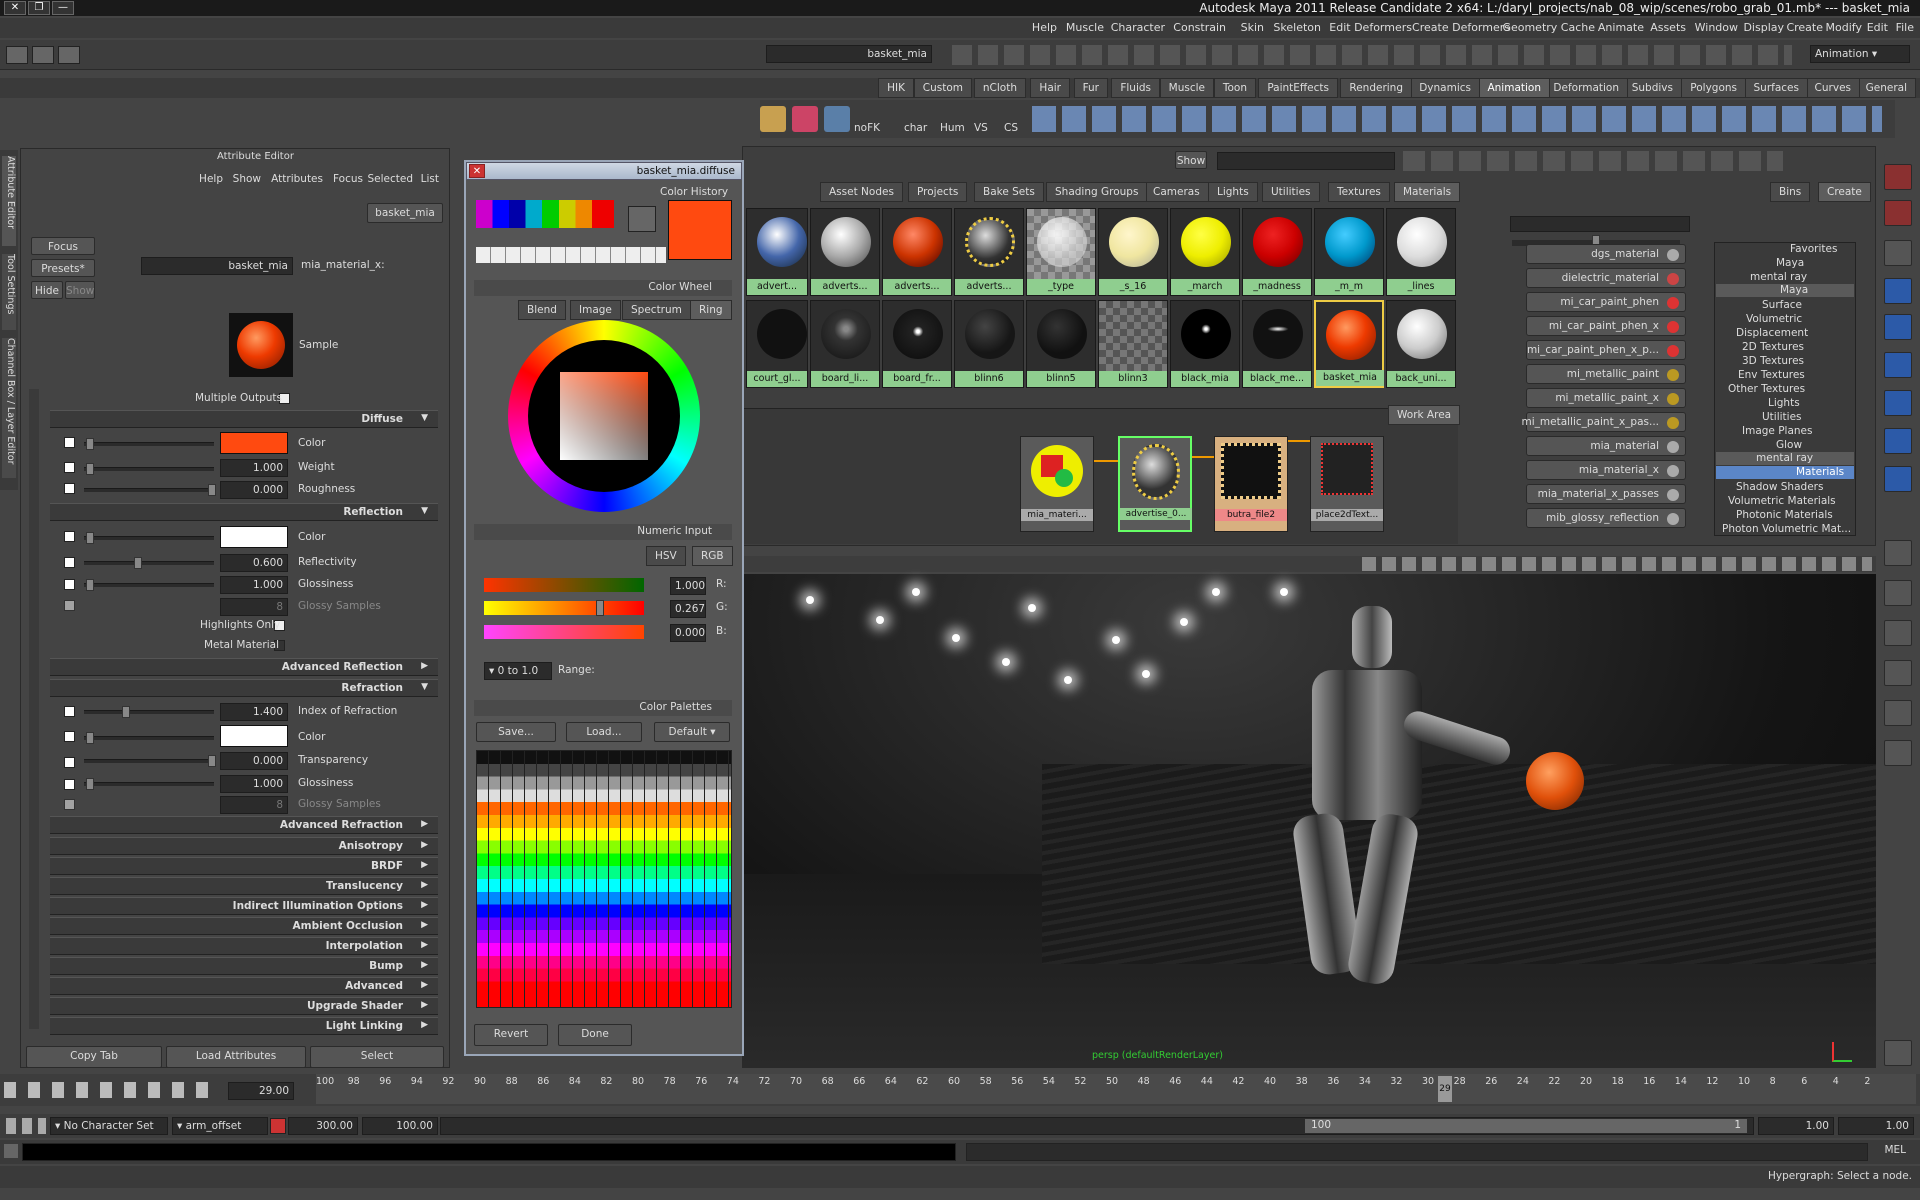  I want to click on material-thumb: _s_16, so click(1133, 252).